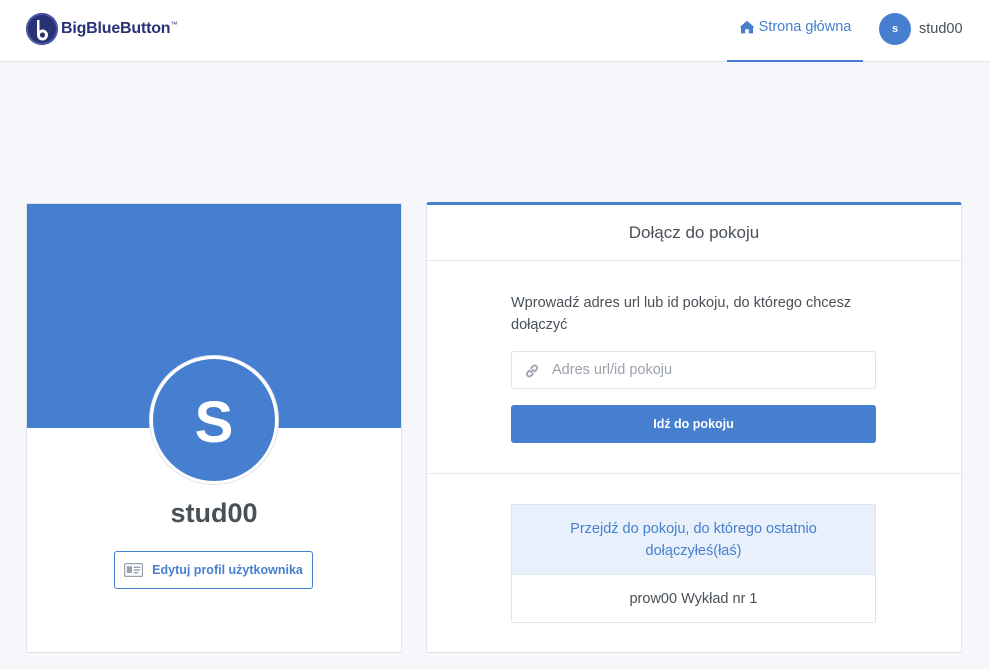 The width and height of the screenshot is (990, 669). What do you see at coordinates (214, 420) in the screenshot?
I see `profile-avatar: S` at bounding box center [214, 420].